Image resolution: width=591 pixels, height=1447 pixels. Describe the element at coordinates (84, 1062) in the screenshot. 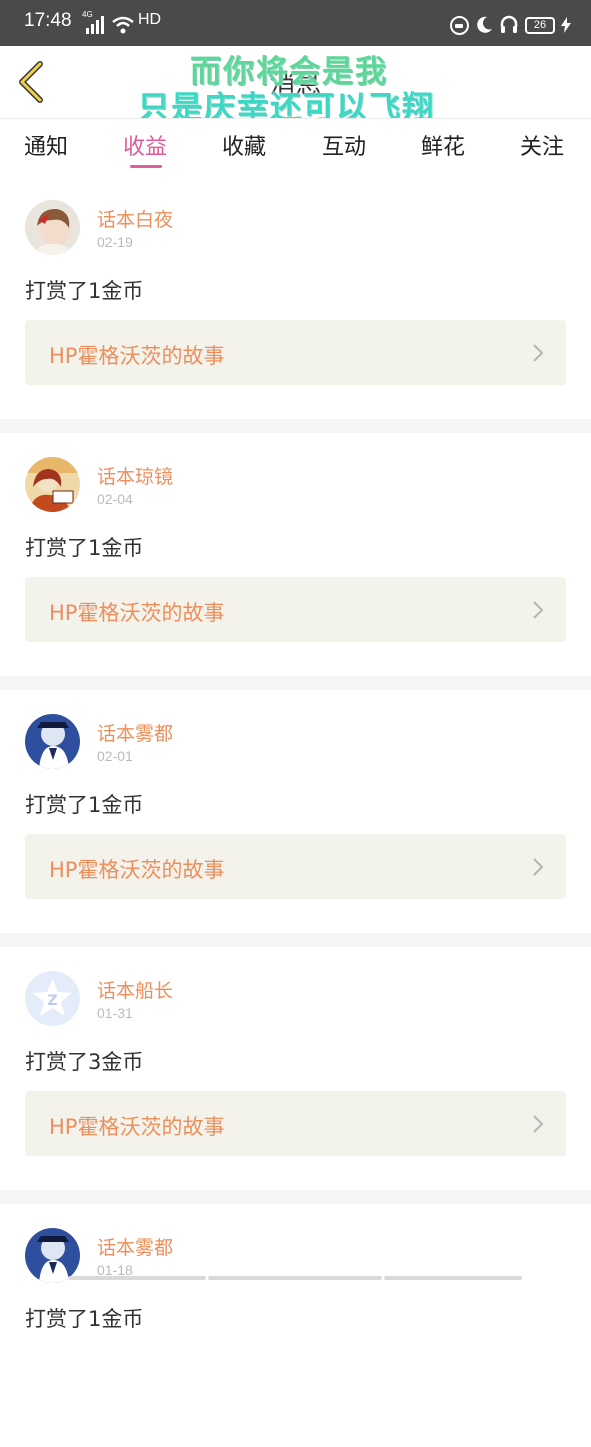

I see `reward-message: 打赏了3金币` at that location.